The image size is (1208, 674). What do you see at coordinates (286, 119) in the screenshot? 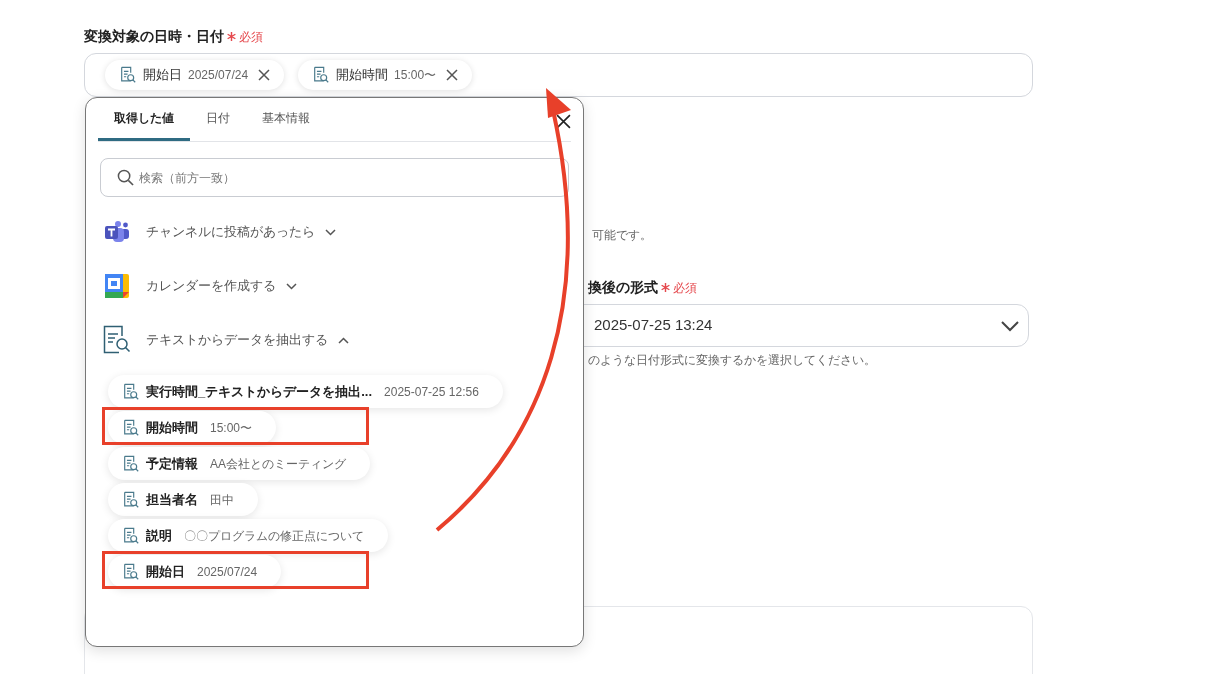
I see `tab: 基本情報` at bounding box center [286, 119].